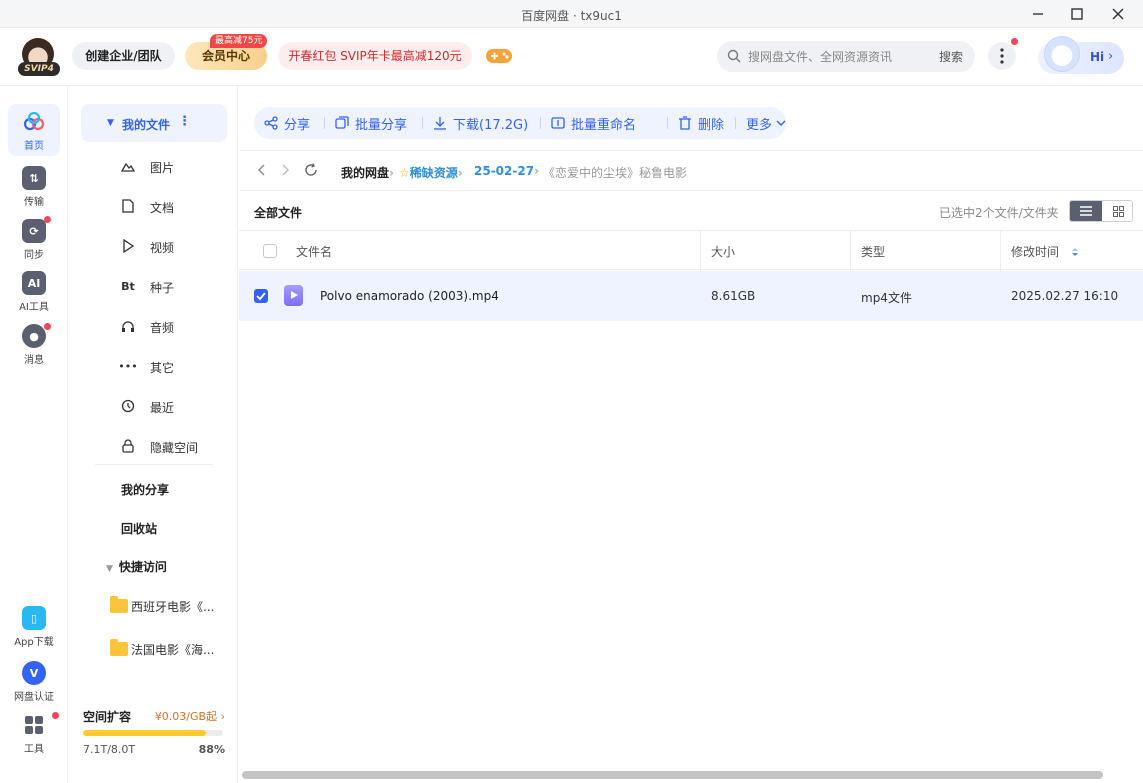 This screenshot has height=783, width=1143. Describe the element at coordinates (375, 56) in the screenshot. I see `promo-banner: 开春红包 SVIP年卡最高减120元` at that location.